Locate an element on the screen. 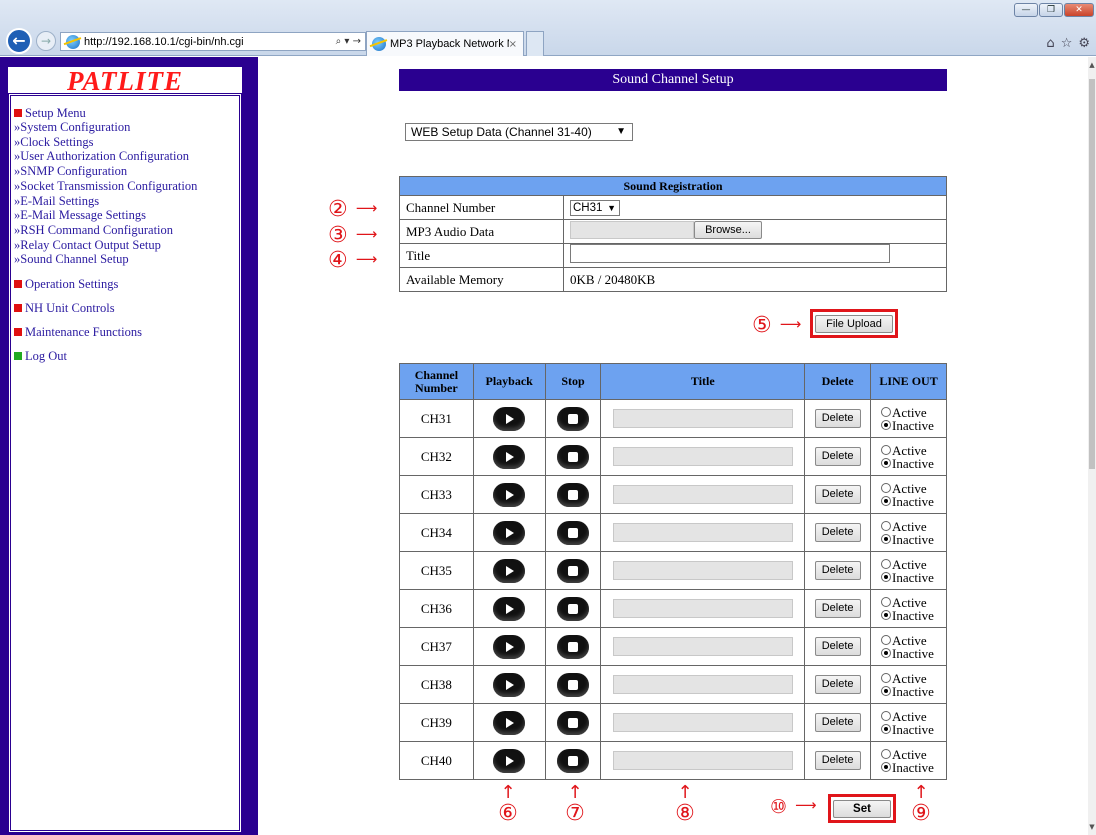  menu-clock-settings: »Clock Settings is located at coordinates (124, 142).